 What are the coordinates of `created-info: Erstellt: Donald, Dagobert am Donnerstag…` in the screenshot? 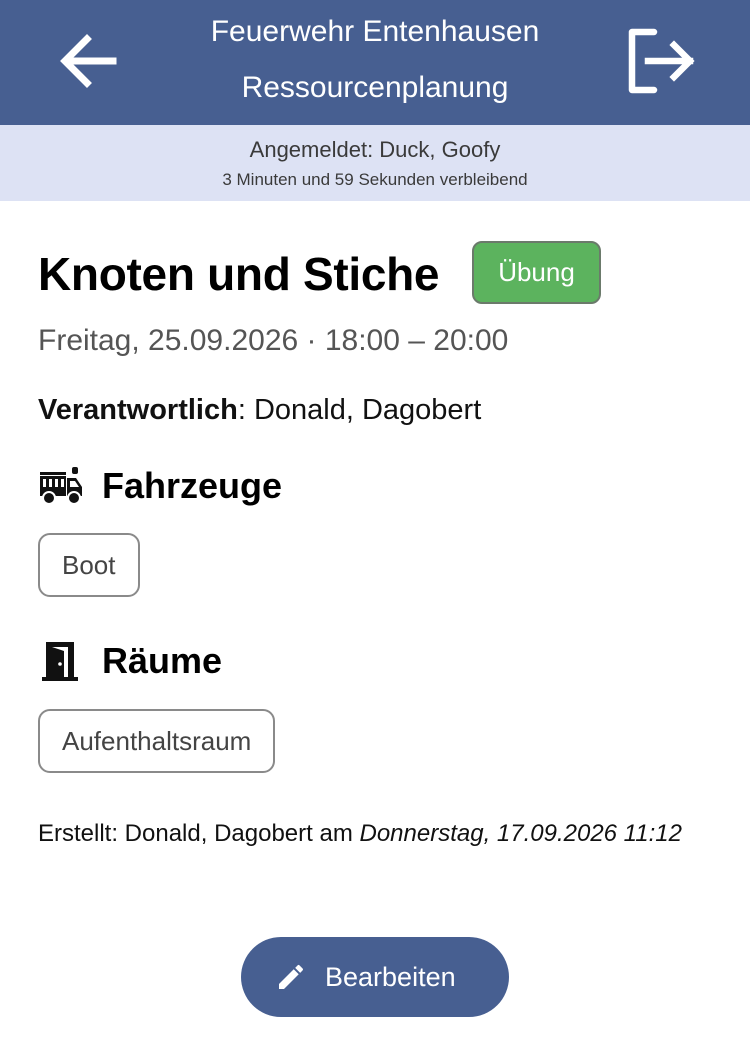 It's located at (378, 834).